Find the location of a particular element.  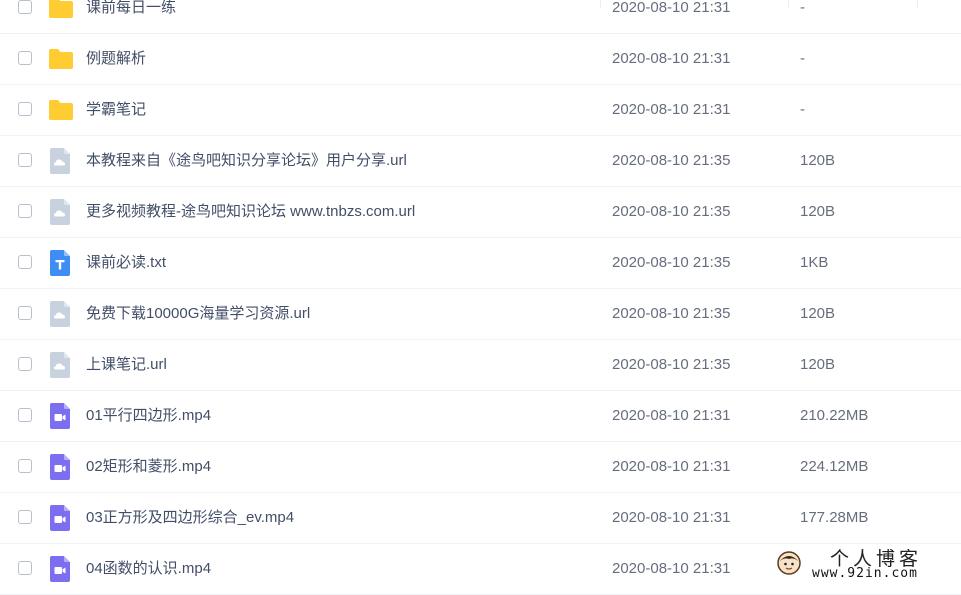

file-name-link: 课前必读.txt is located at coordinates (126, 263).